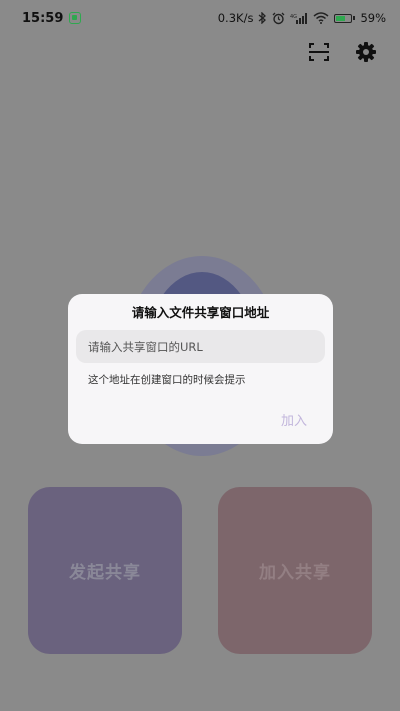 This screenshot has width=400, height=711. Describe the element at coordinates (200, 346) in the screenshot. I see `url-input` at that location.